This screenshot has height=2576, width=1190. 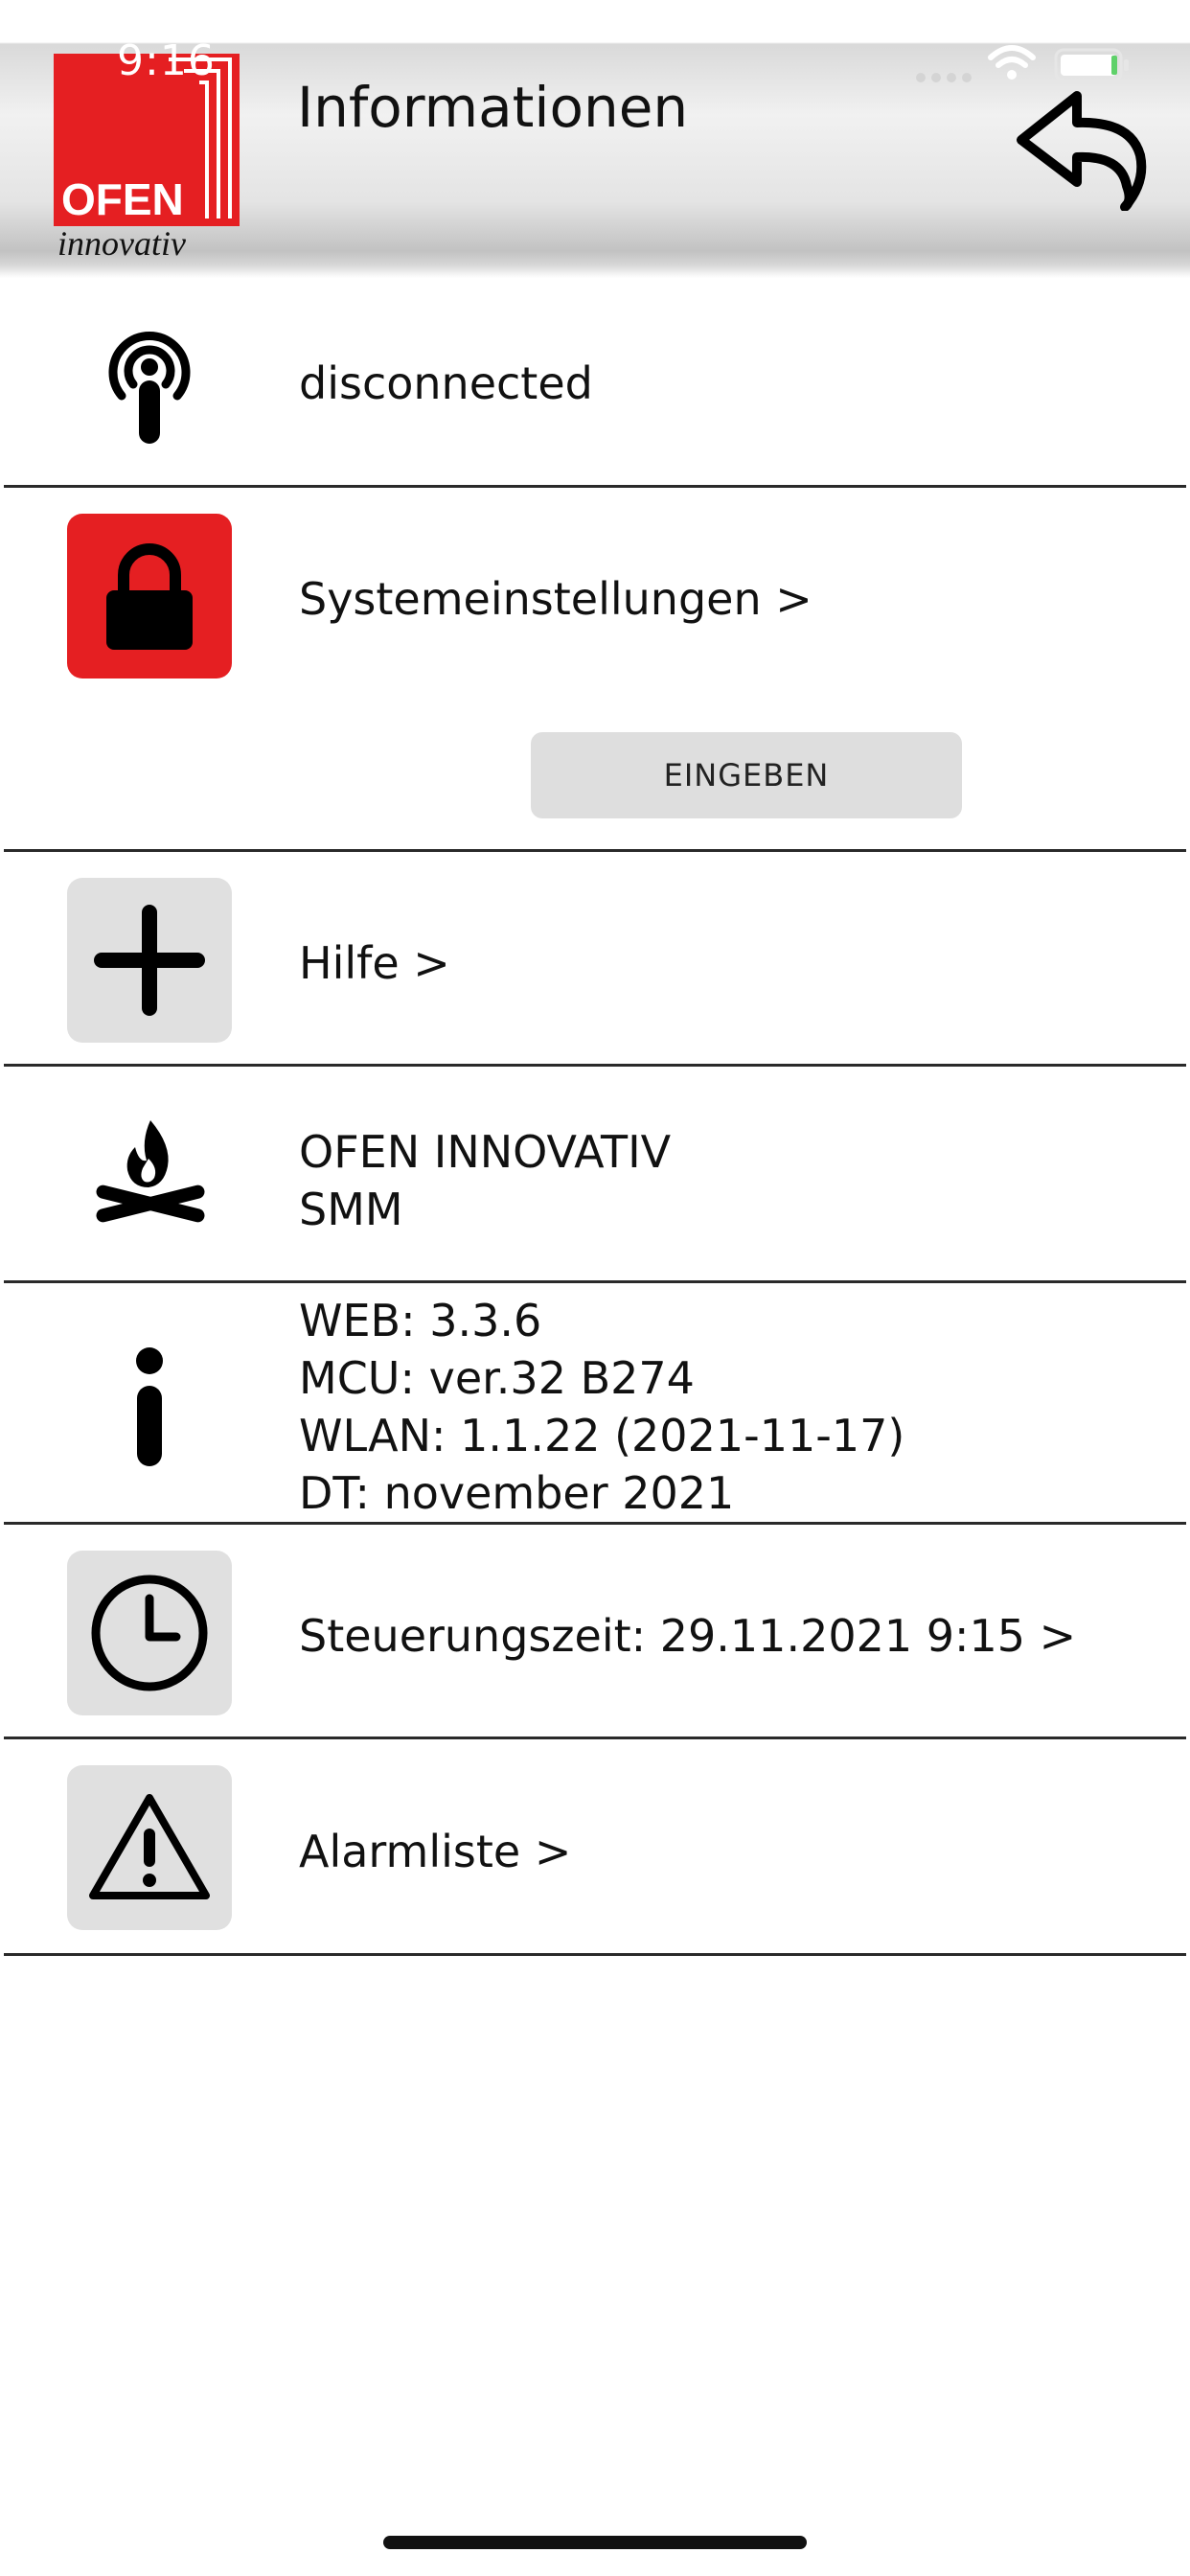 I want to click on broadcast-icon, so click(x=150, y=385).